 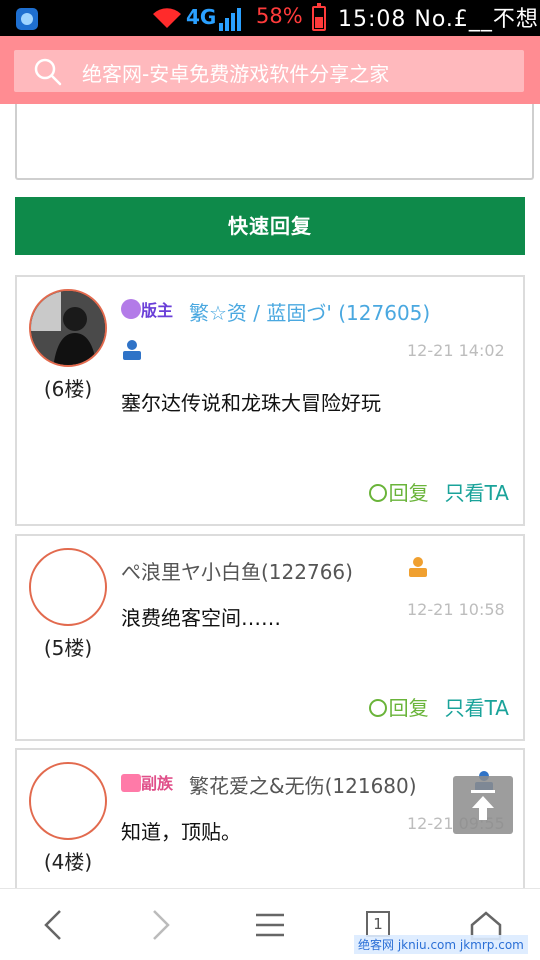 I want to click on user-icon, so click(x=418, y=567).